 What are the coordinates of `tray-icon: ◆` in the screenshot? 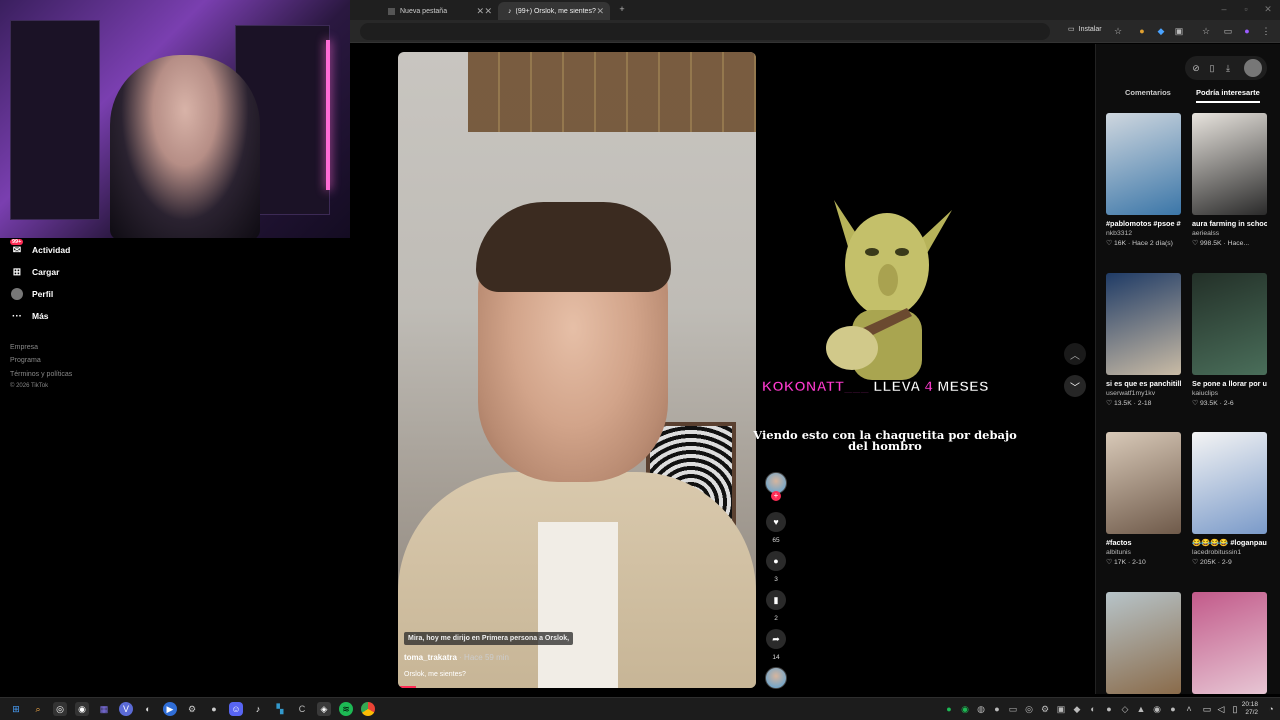 It's located at (1077, 709).